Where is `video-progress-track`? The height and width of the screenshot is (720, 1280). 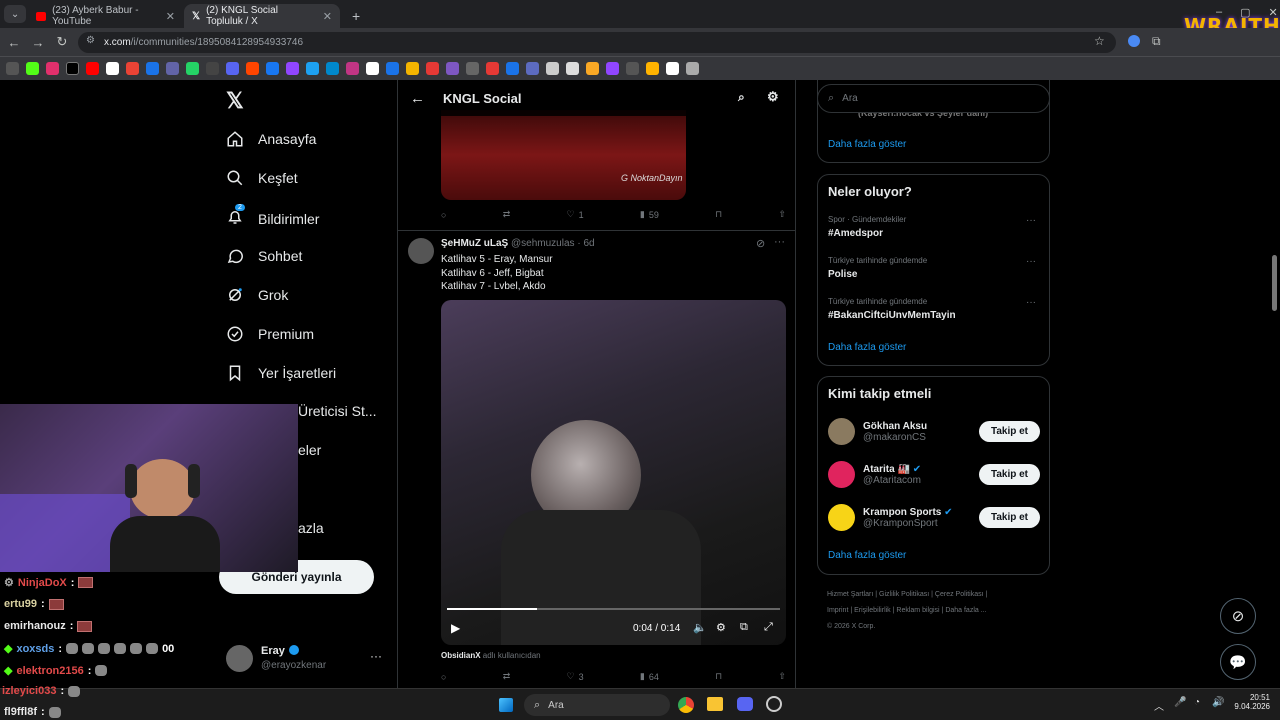
video-progress-track is located at coordinates (613, 609).